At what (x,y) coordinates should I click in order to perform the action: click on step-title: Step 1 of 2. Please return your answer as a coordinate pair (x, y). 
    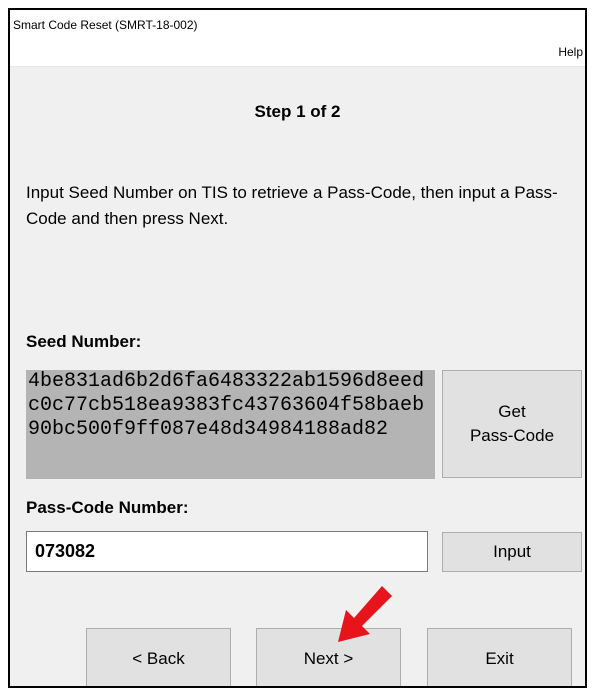
    Looking at the image, I should click on (297, 111).